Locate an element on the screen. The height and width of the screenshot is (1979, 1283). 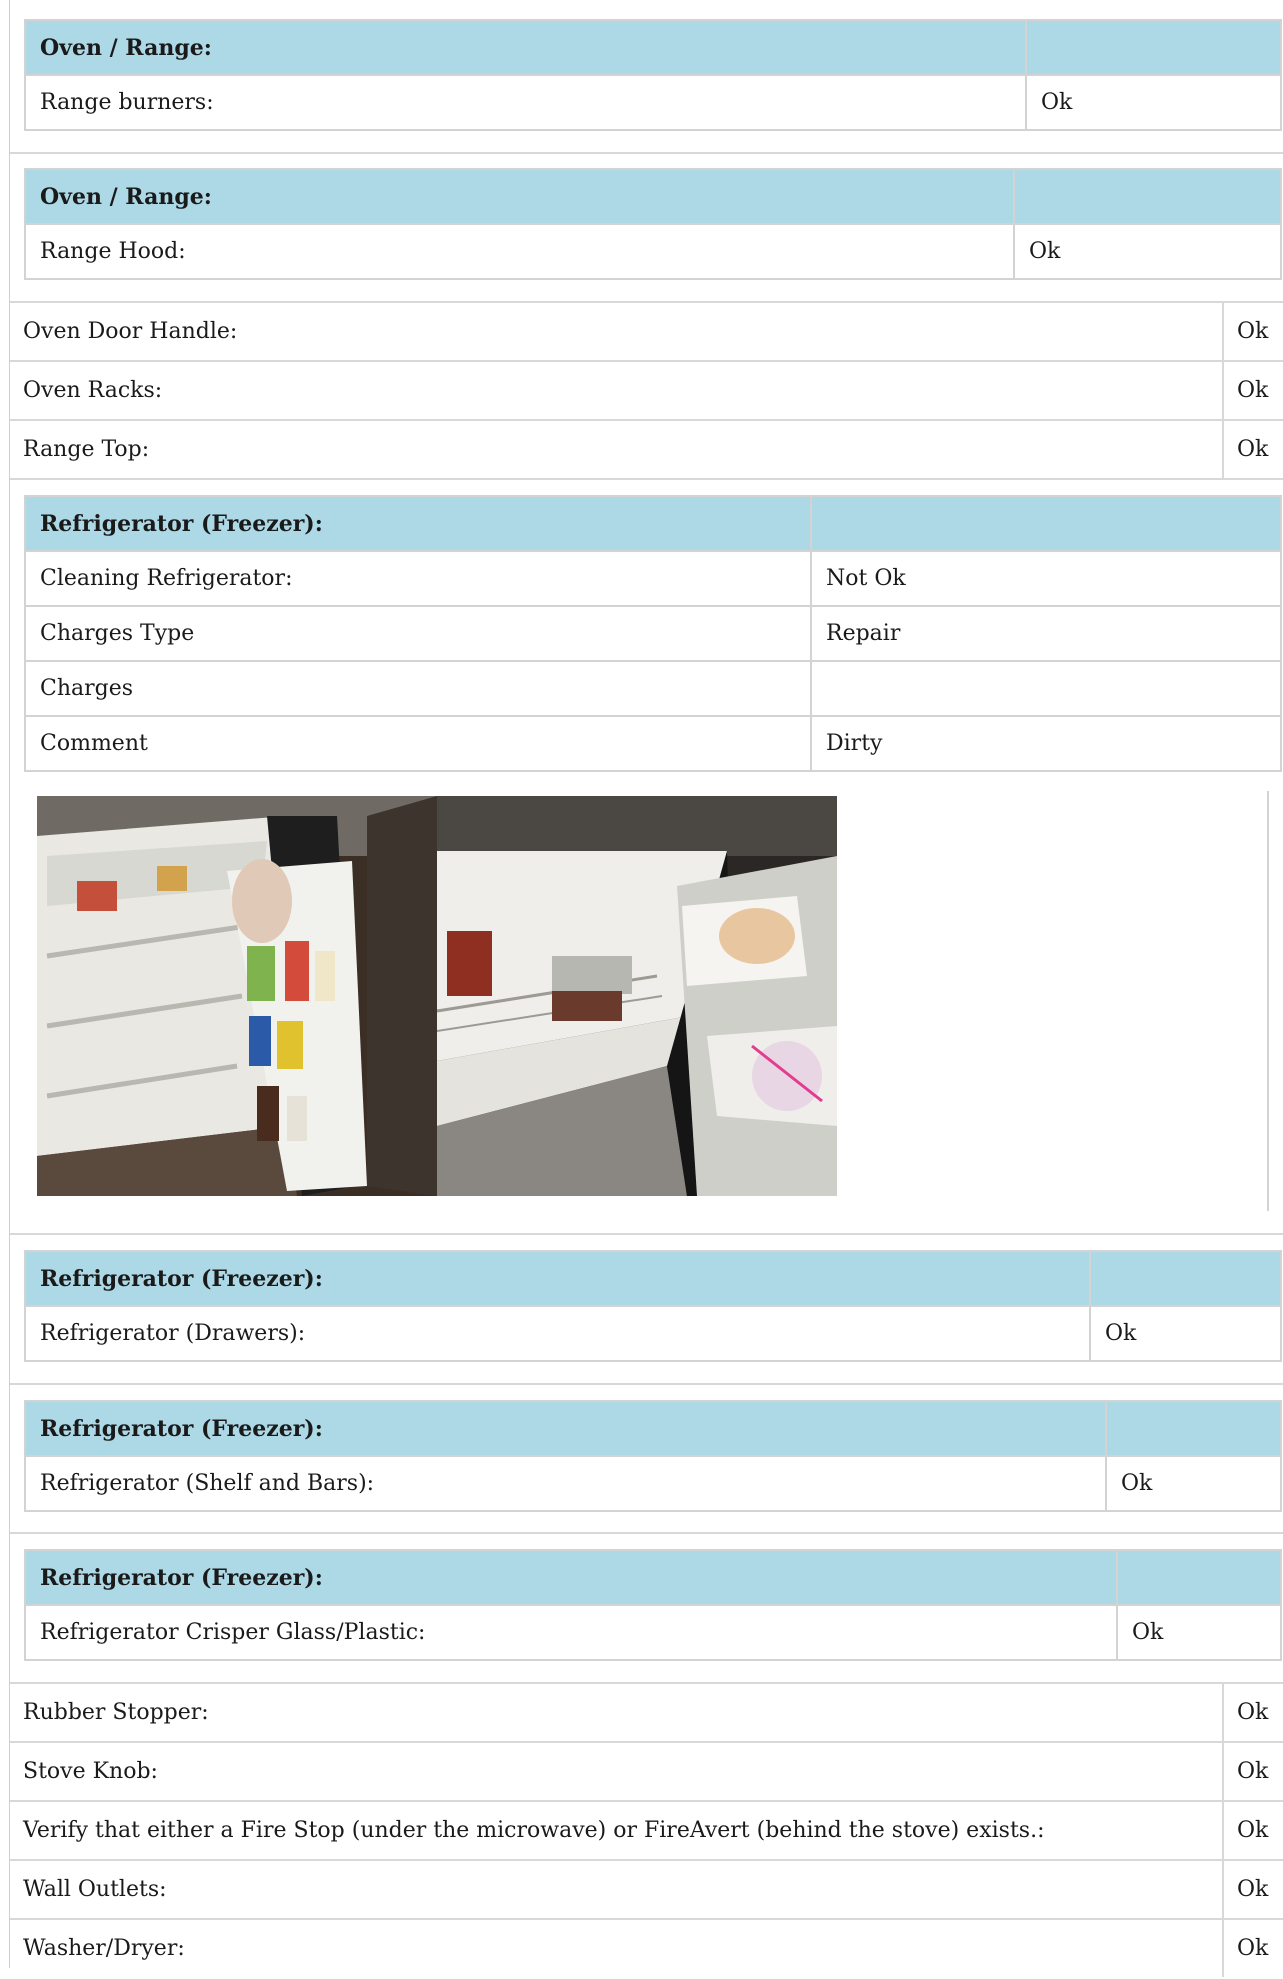
item-label: Washer/Dryer: is located at coordinates (104, 1948).